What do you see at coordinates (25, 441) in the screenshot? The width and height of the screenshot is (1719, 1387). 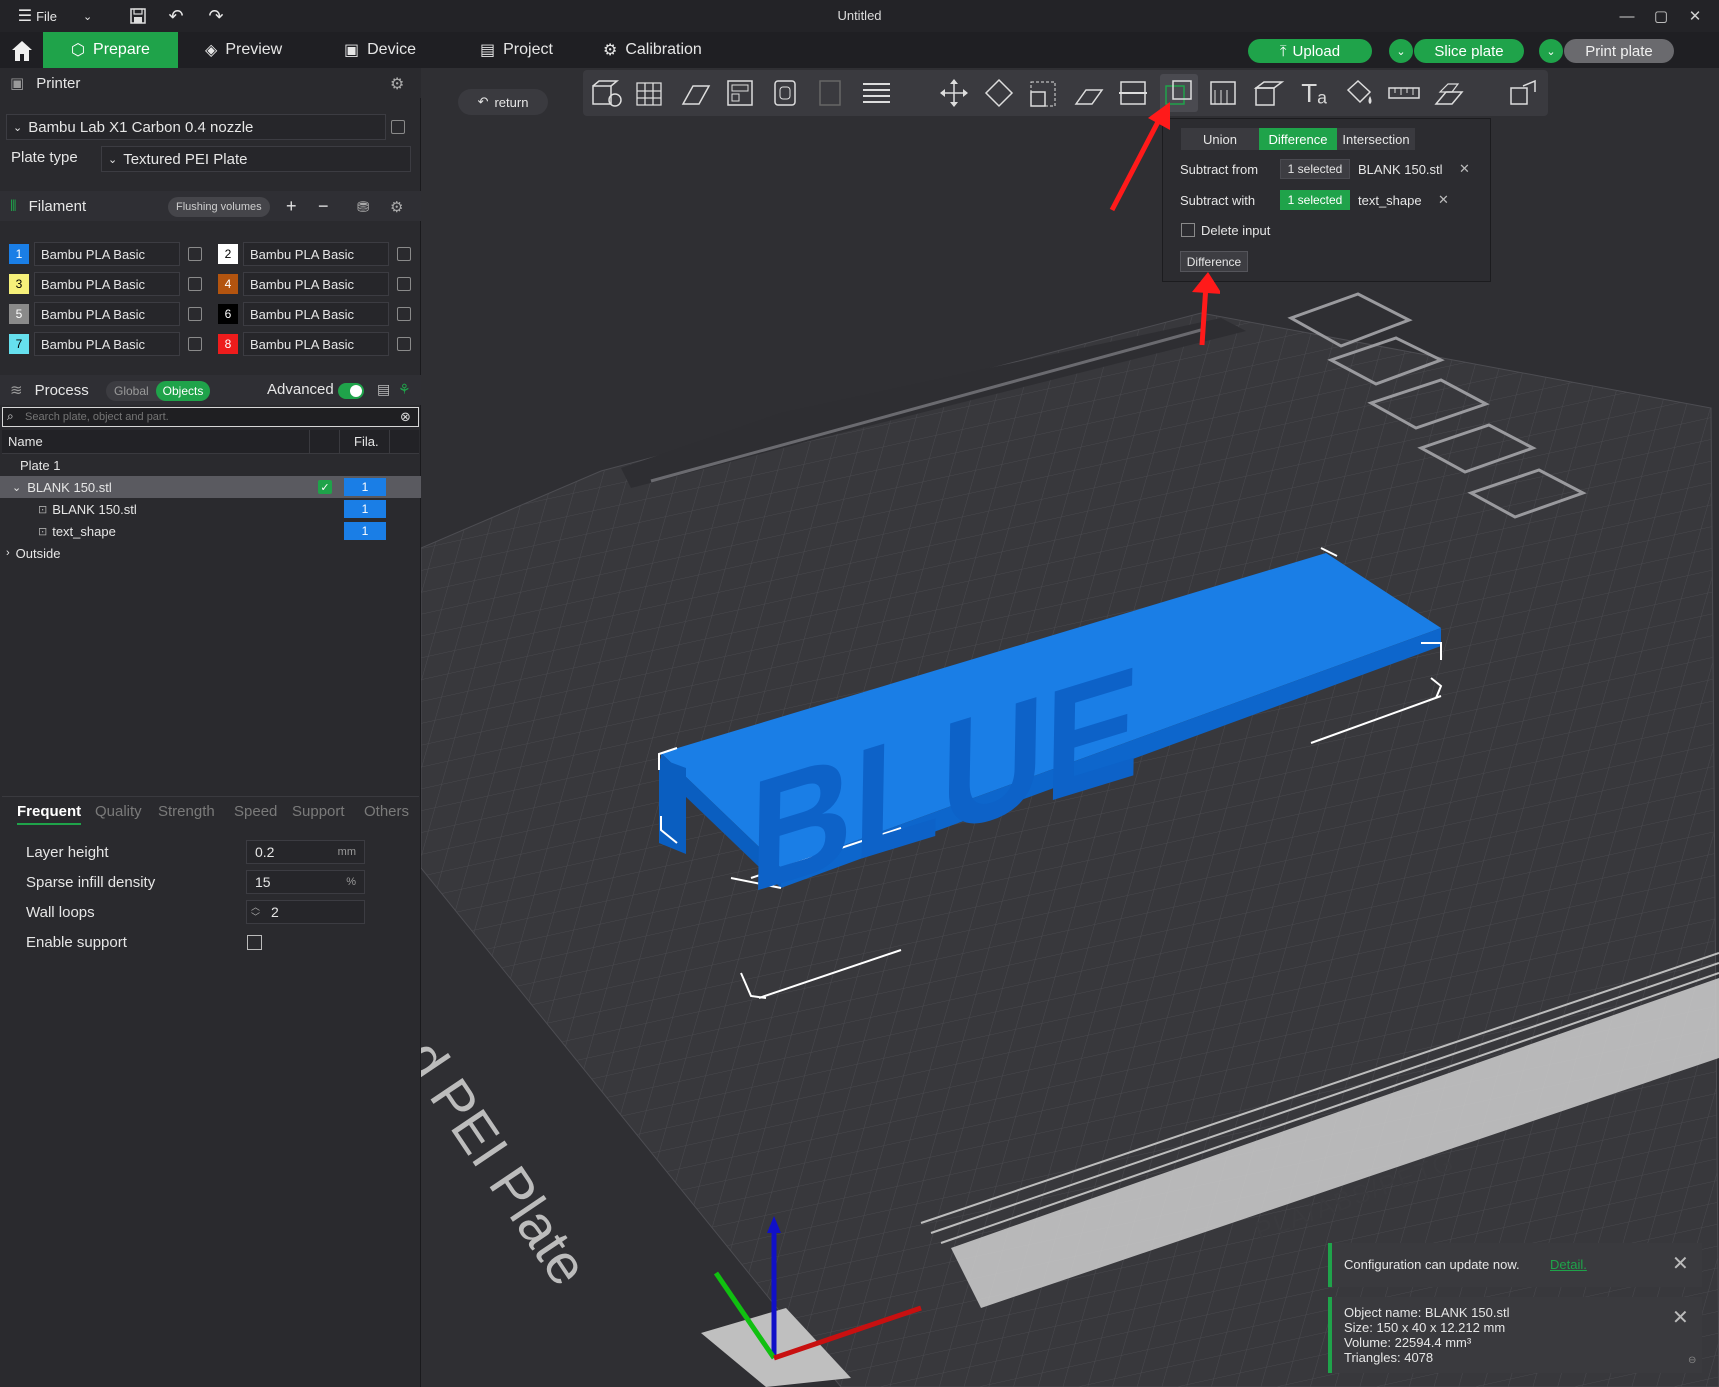 I see `col-name: Name` at bounding box center [25, 441].